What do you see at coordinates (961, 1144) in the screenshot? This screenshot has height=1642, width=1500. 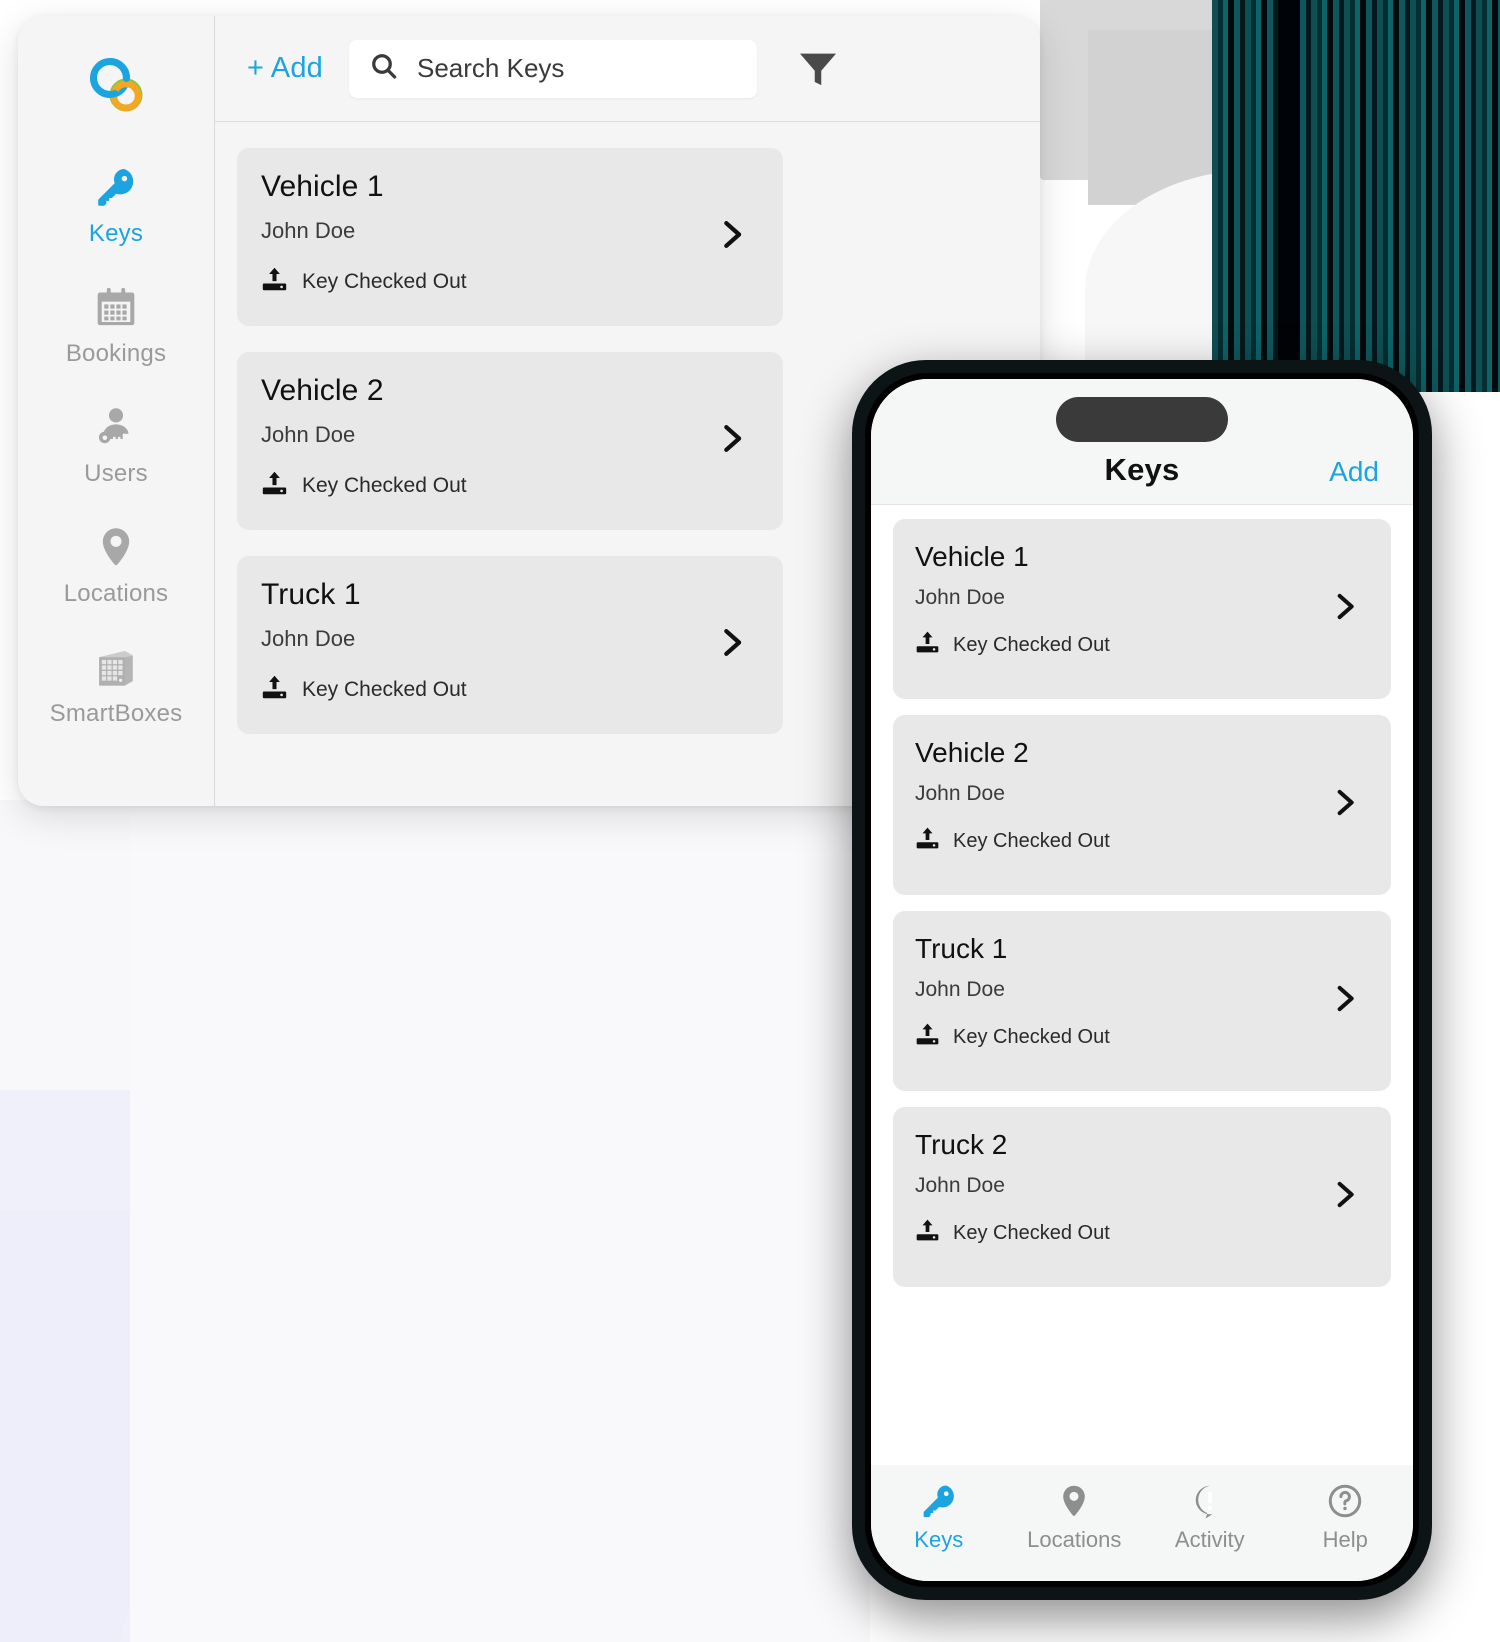 I see `key-card-title: Truck 2` at bounding box center [961, 1144].